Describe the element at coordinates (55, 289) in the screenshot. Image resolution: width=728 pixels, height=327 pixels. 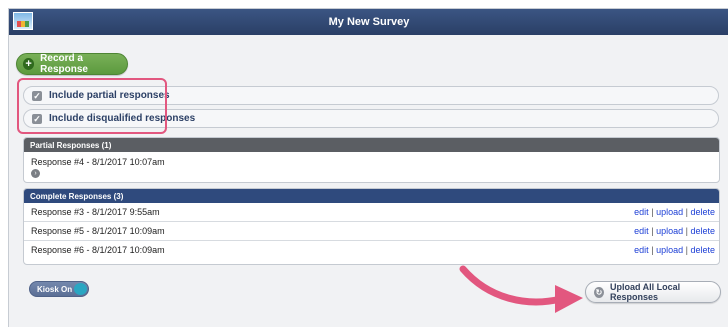
I see `kiosk-label: Kiosk On` at that location.